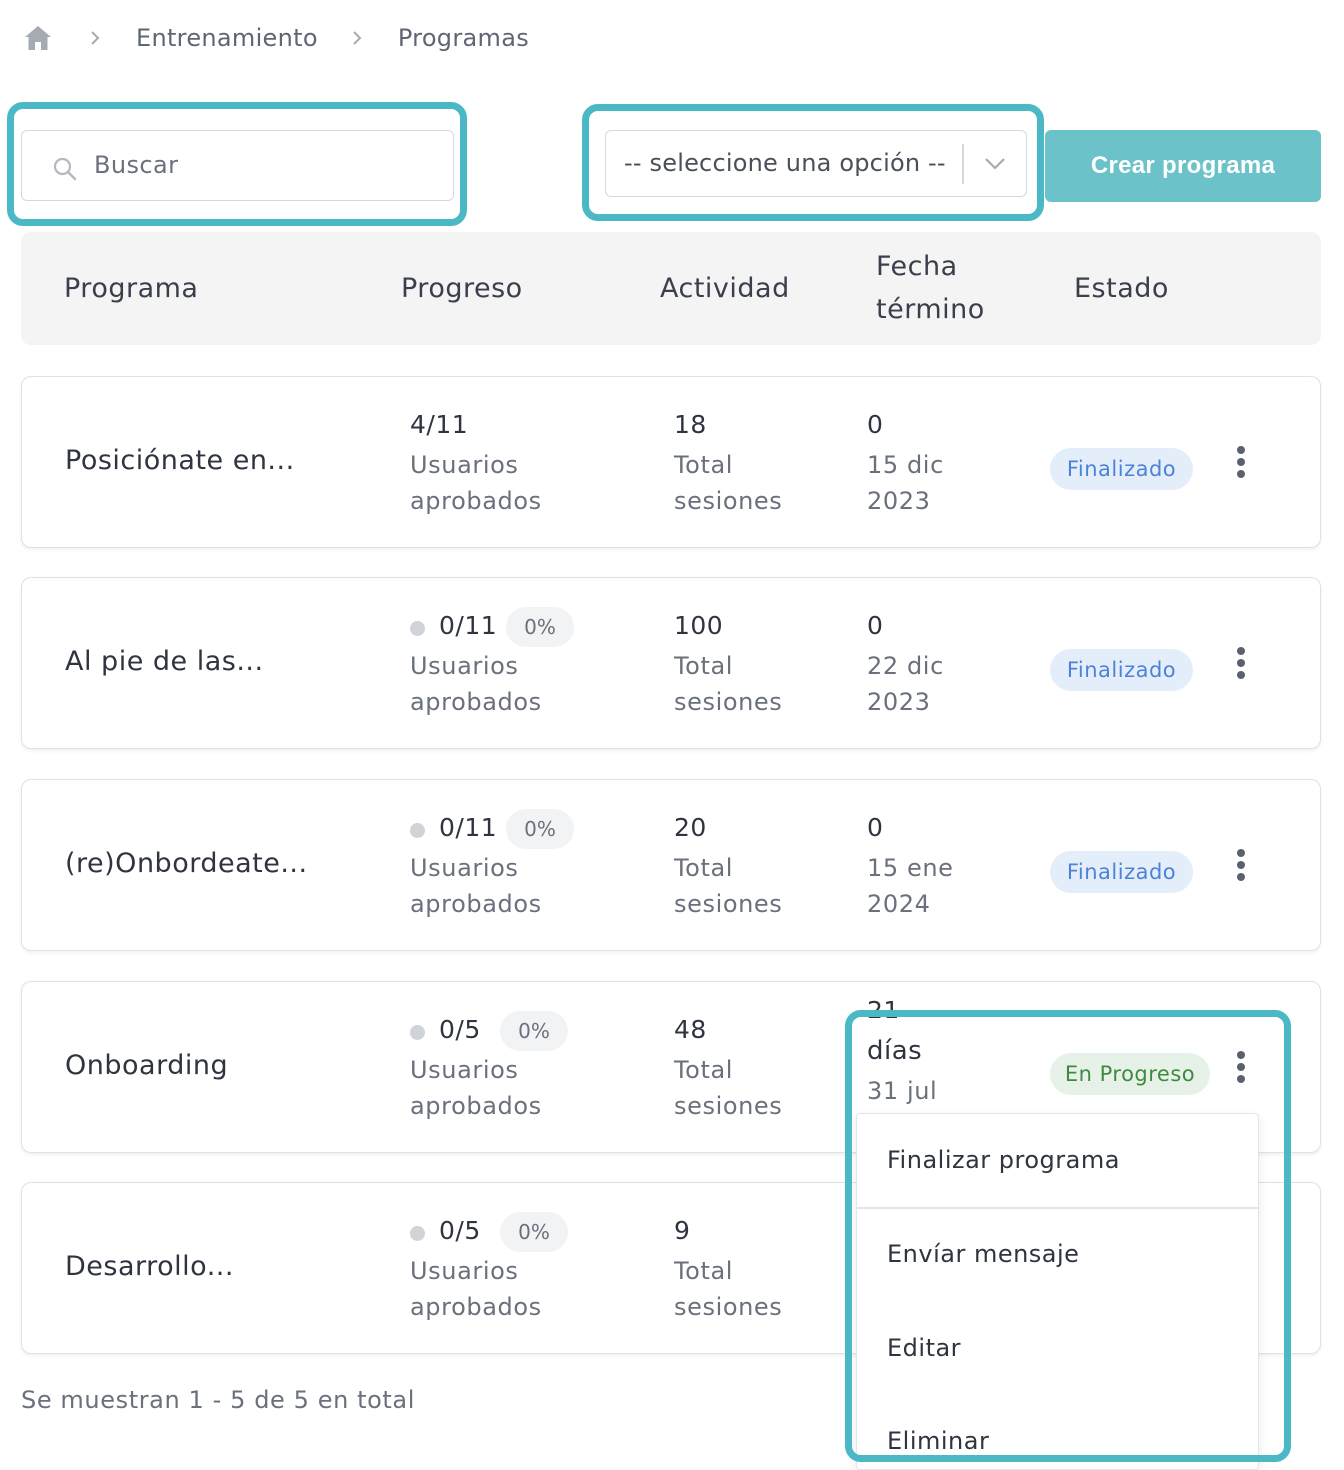 This screenshot has width=1344, height=1470. I want to click on chevron-down-icon, so click(995, 164).